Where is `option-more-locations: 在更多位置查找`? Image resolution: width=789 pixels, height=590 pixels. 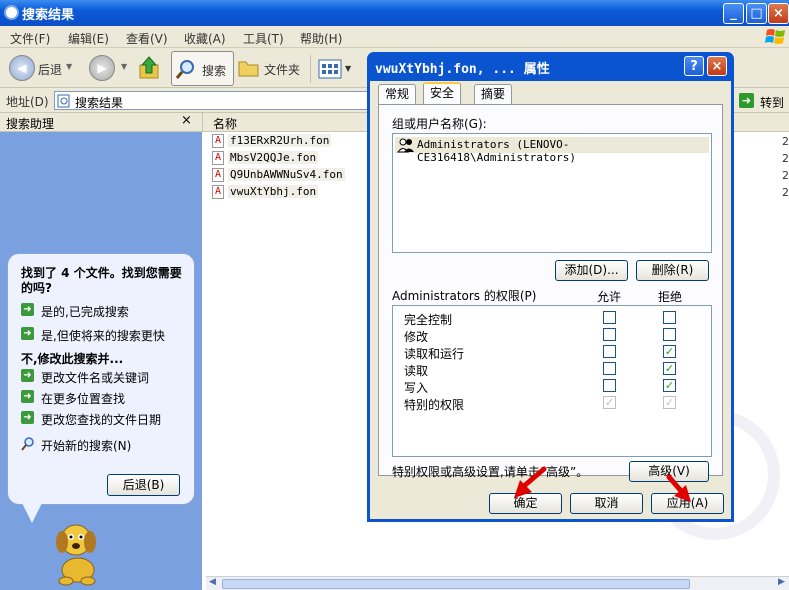 option-more-locations: 在更多位置查找 is located at coordinates (83, 398).